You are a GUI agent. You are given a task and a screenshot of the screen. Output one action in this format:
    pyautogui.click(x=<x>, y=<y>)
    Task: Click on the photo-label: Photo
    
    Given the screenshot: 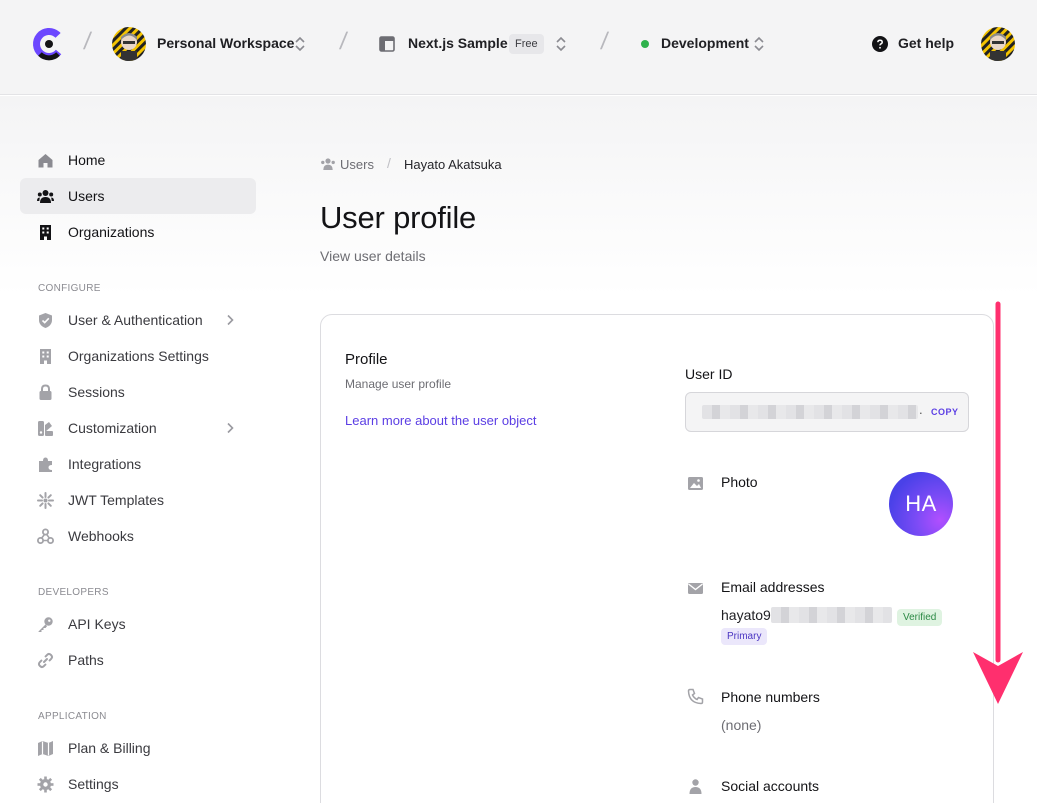 What is the action you would take?
    pyautogui.click(x=739, y=482)
    